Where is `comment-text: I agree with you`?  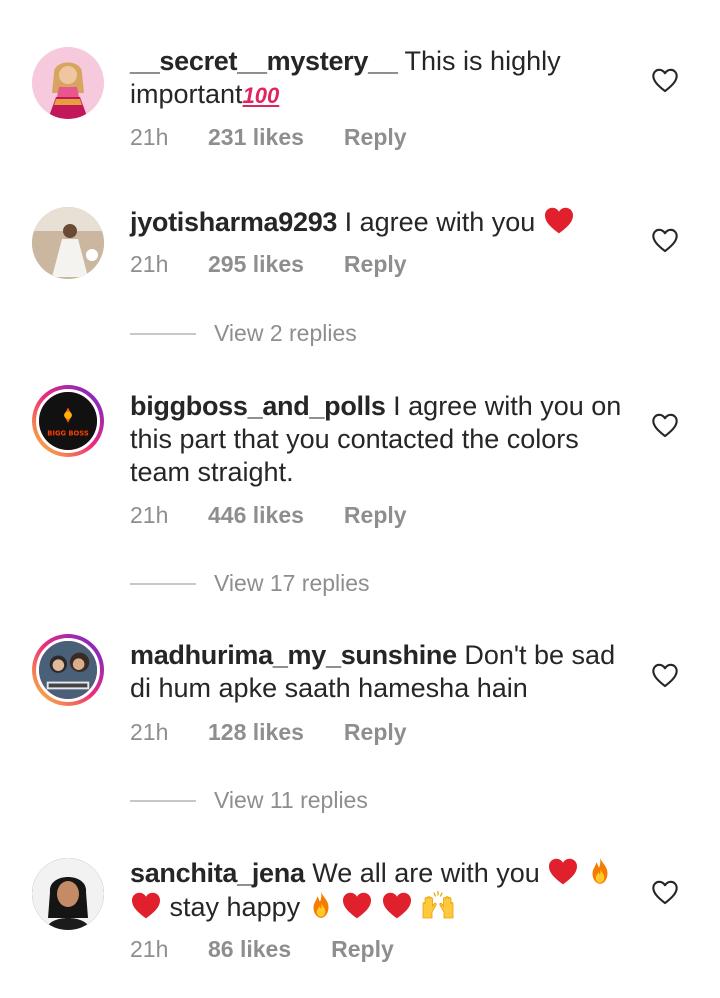 comment-text: I agree with you is located at coordinates (440, 222).